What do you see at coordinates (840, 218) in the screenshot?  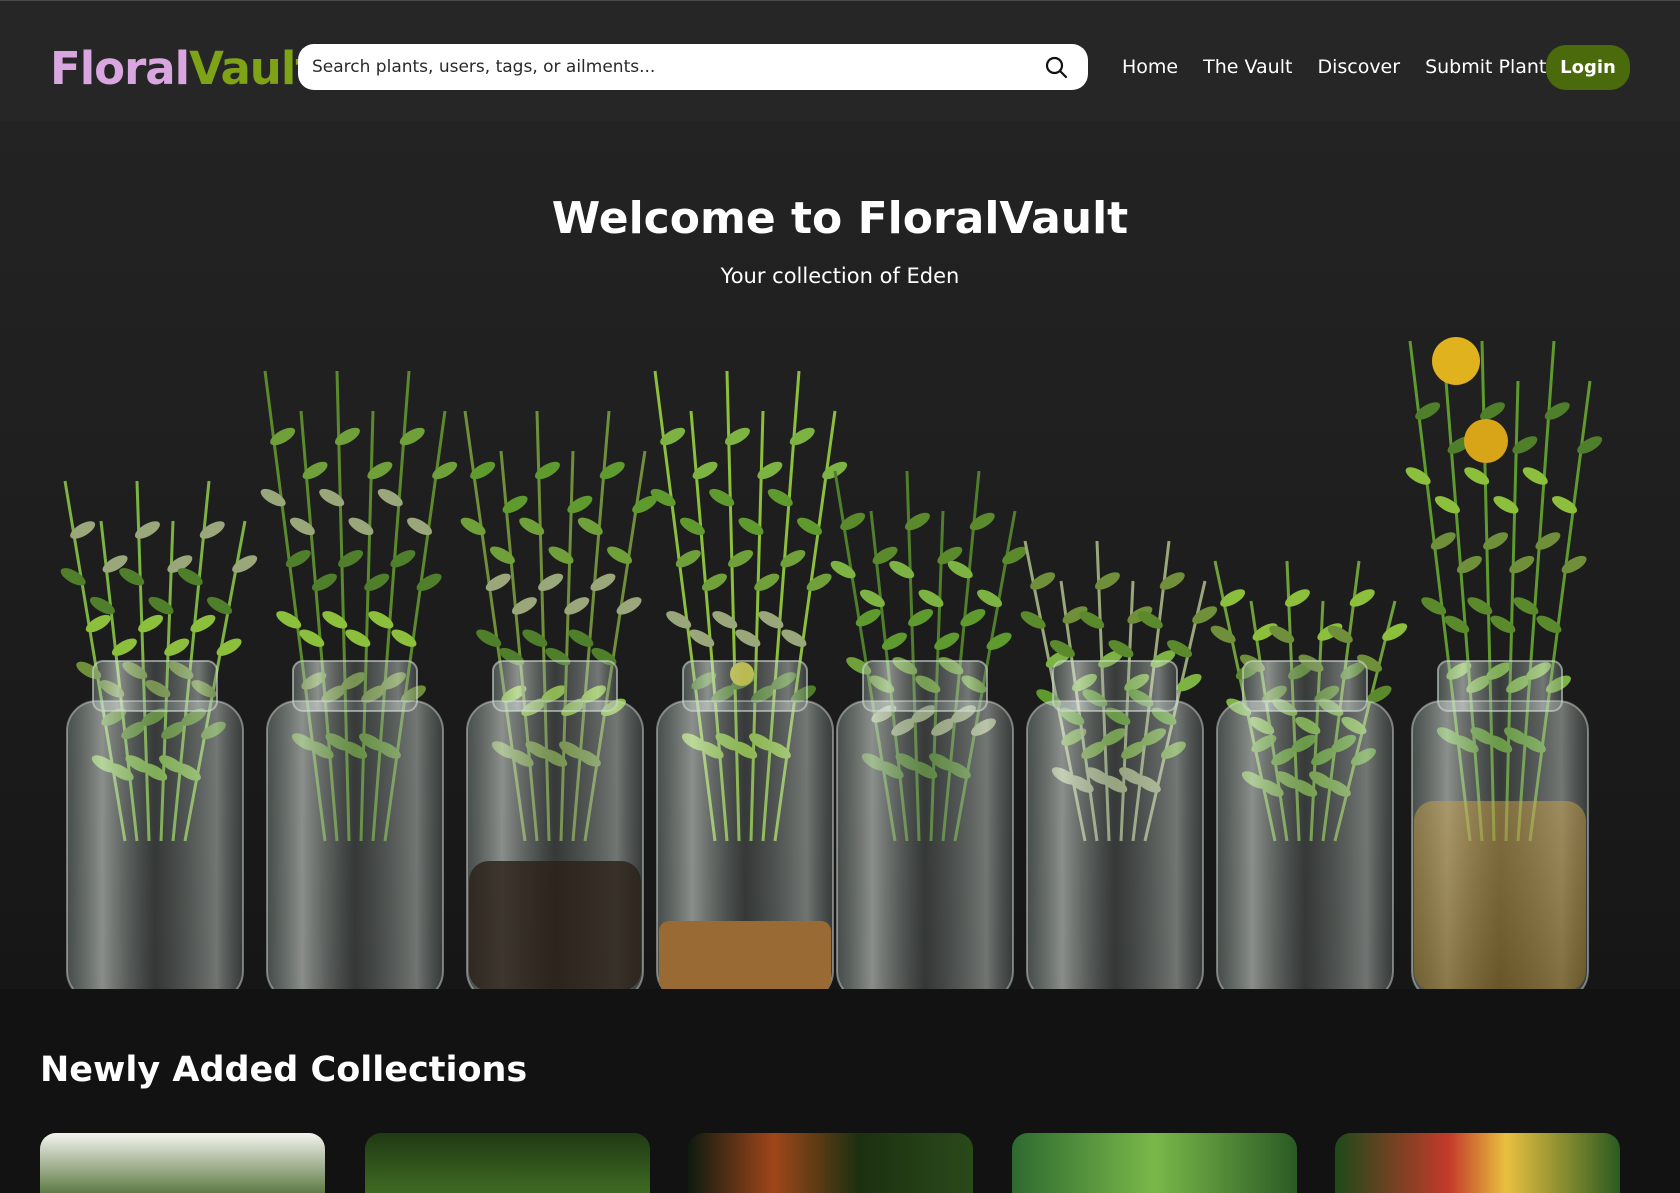 I see `hero-title: Welcome to FloralVault` at bounding box center [840, 218].